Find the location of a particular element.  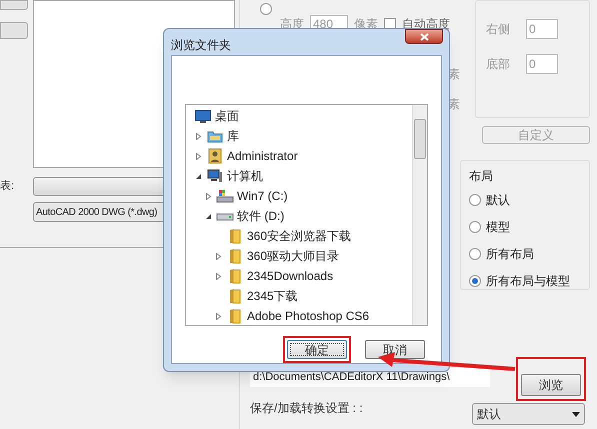

dialog-button: 确定 is located at coordinates (317, 349).